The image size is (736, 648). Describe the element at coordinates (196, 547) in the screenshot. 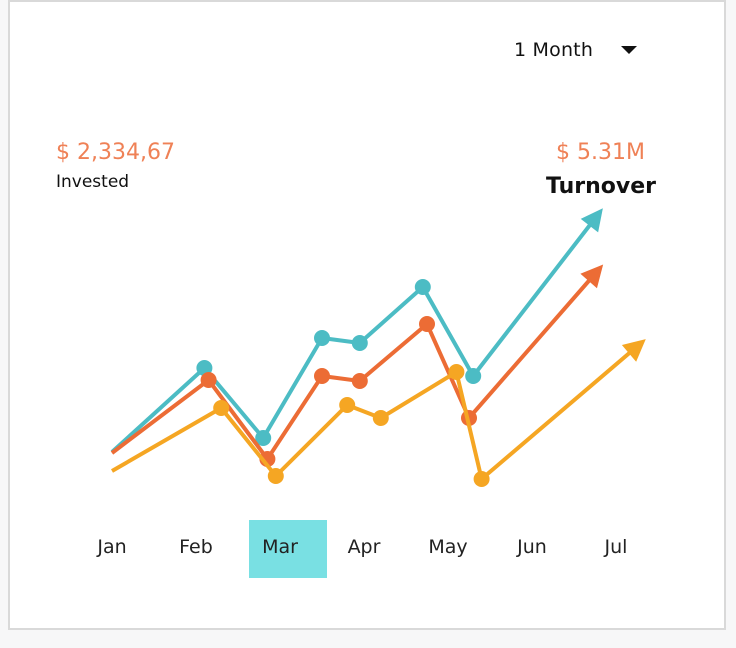

I see `x-tick-label-feb: Feb` at that location.